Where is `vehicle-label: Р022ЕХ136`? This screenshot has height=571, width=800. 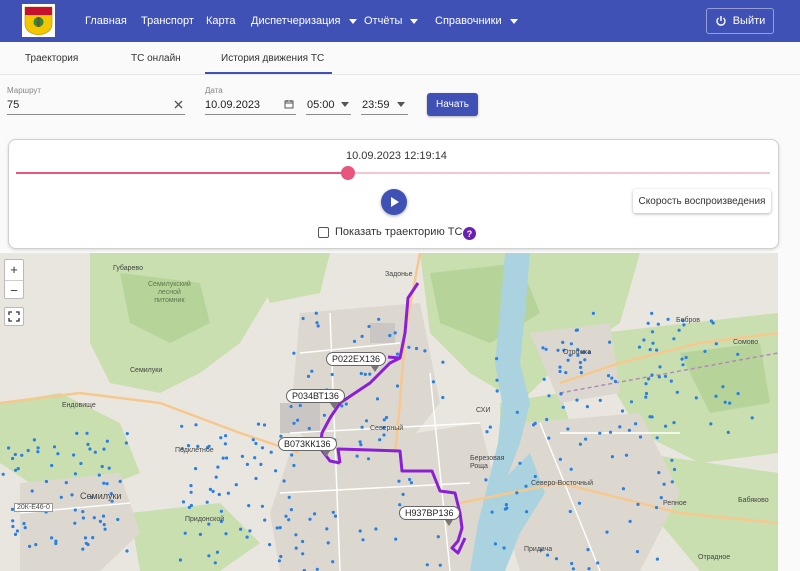
vehicle-label: Р022ЕХ136 is located at coordinates (356, 362).